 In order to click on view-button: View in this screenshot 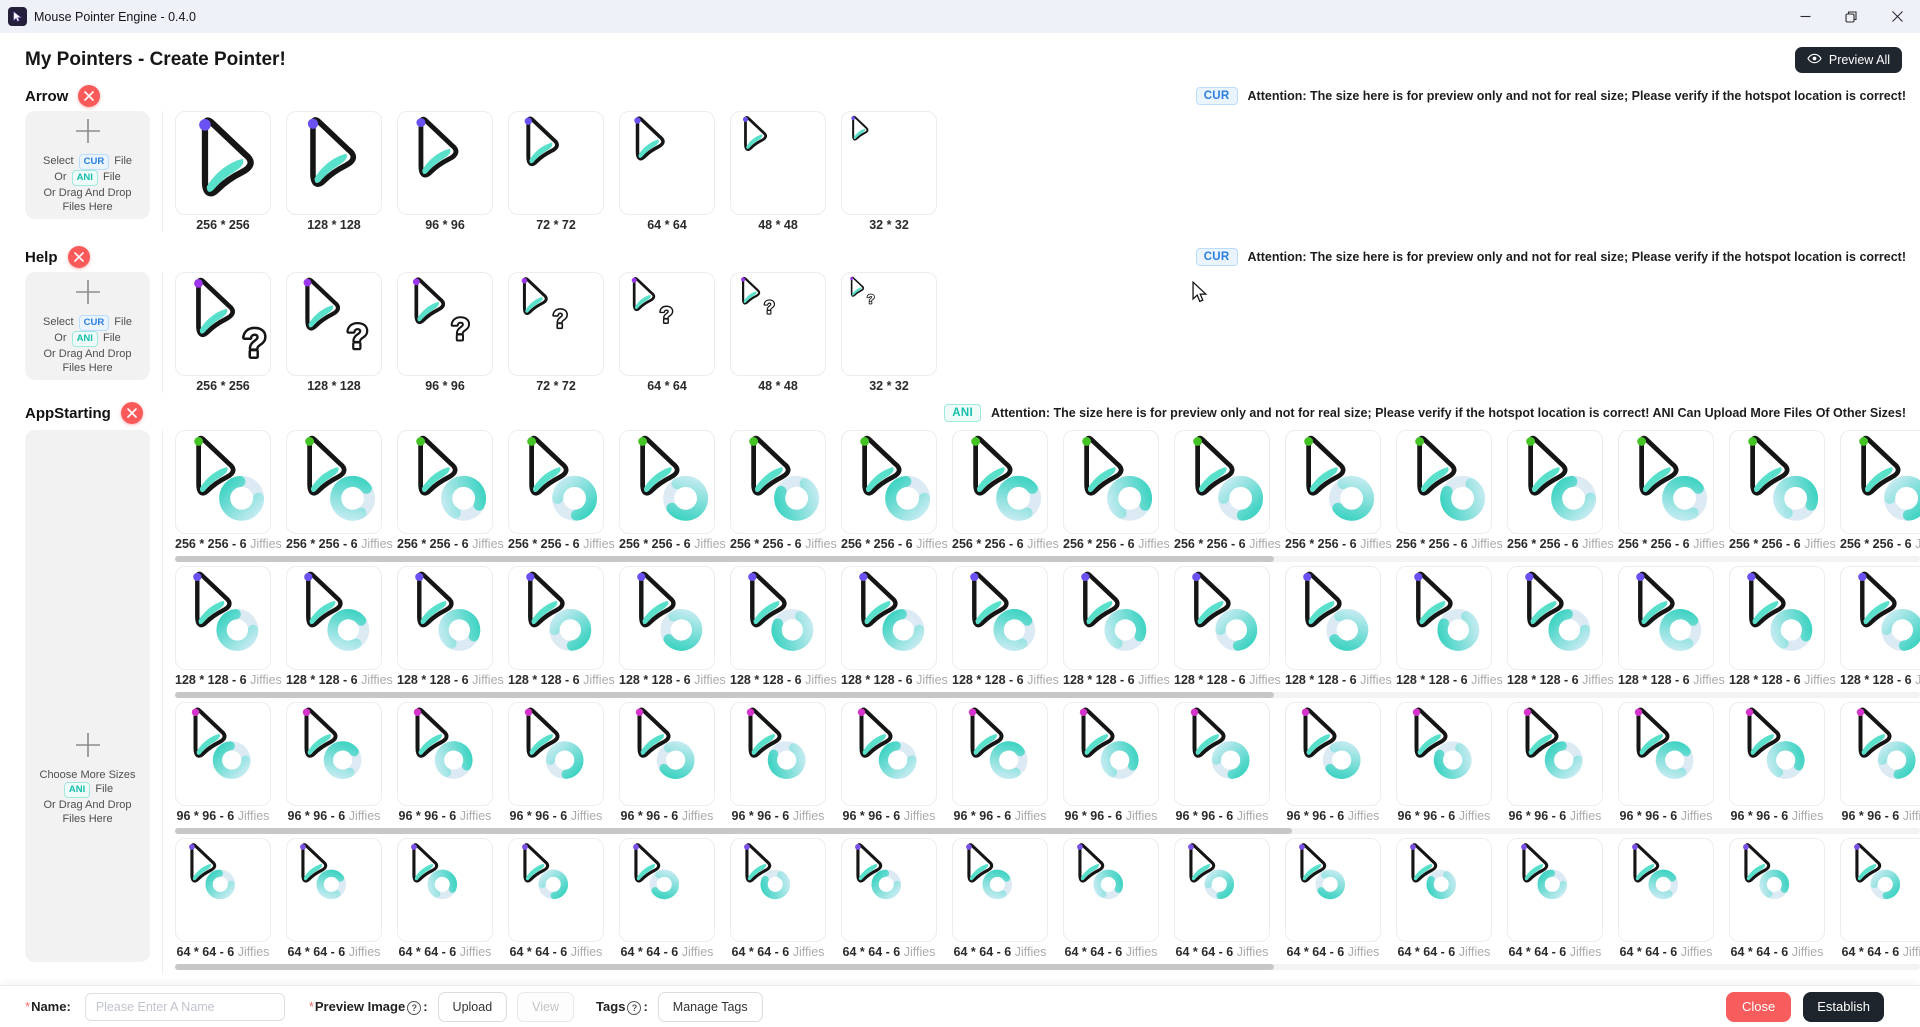, I will do `click(546, 1006)`.